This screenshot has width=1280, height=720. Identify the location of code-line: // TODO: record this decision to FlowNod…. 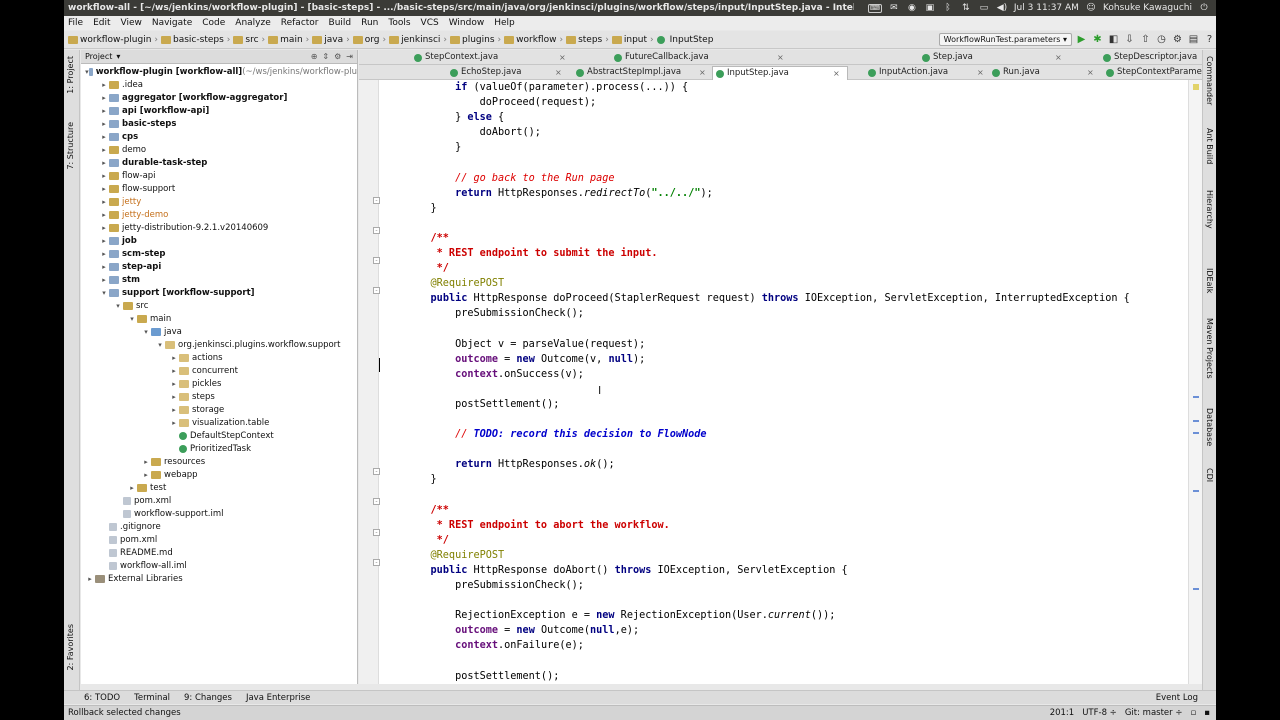
(768, 434).